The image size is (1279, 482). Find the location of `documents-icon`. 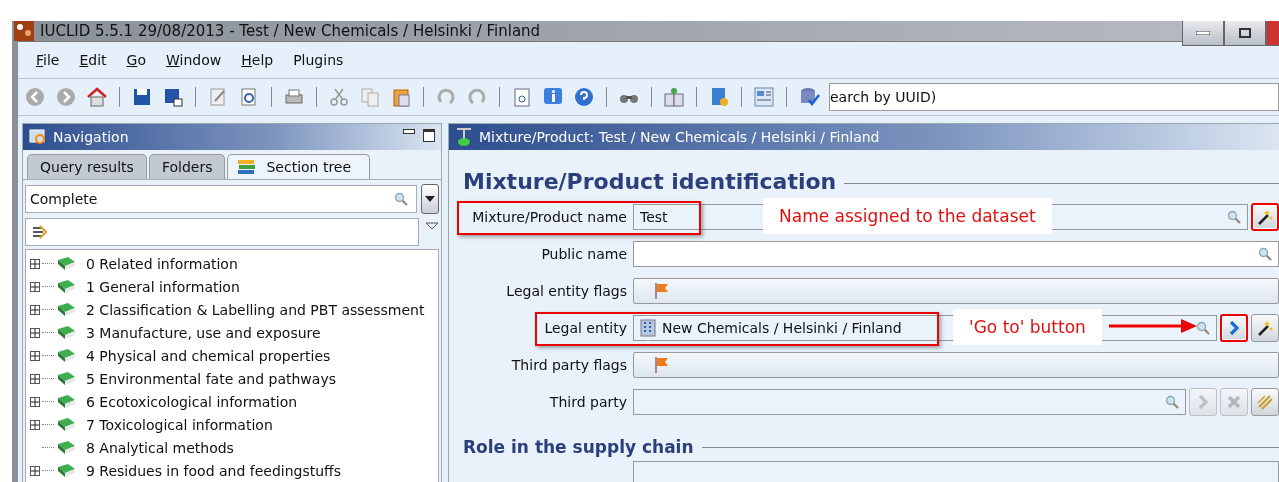

documents-icon is located at coordinates (674, 97).